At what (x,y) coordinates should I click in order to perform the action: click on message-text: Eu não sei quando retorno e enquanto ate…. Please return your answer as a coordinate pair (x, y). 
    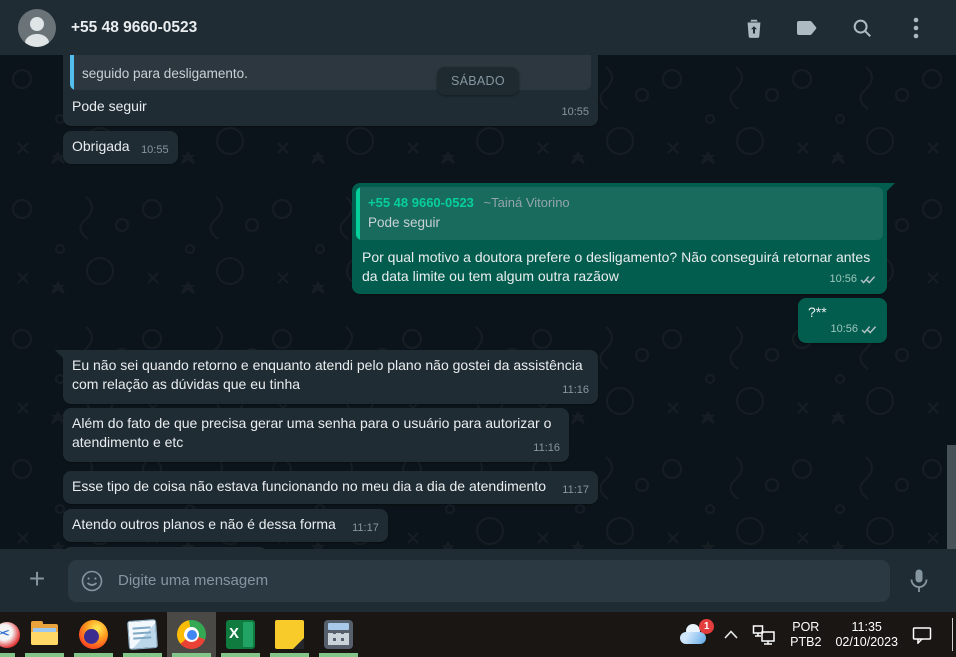
    Looking at the image, I should click on (327, 374).